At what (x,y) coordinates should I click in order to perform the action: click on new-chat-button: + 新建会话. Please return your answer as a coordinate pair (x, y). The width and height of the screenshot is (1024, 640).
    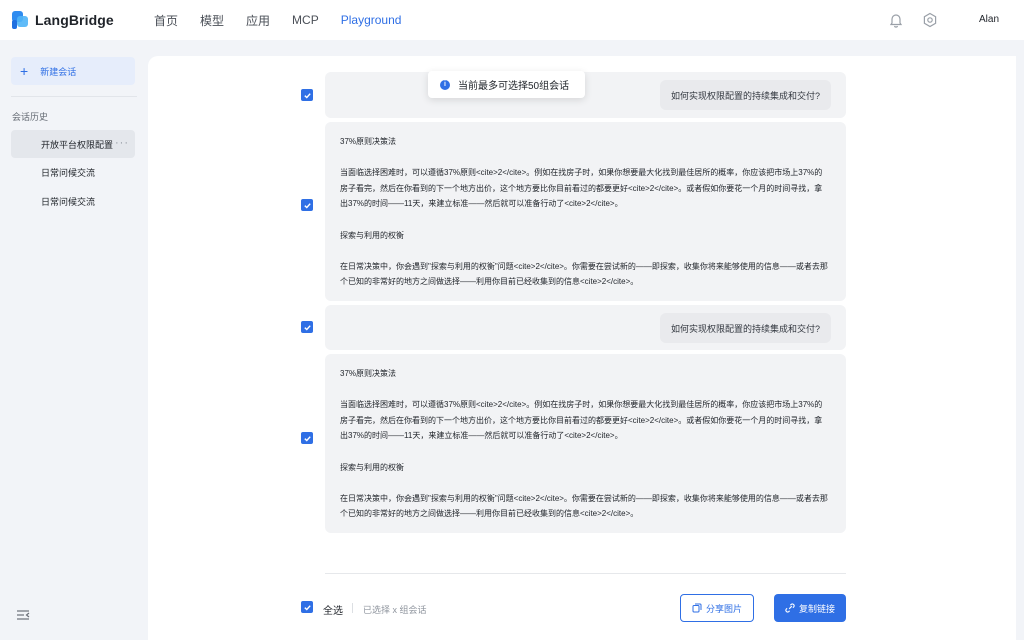
    Looking at the image, I should click on (73, 71).